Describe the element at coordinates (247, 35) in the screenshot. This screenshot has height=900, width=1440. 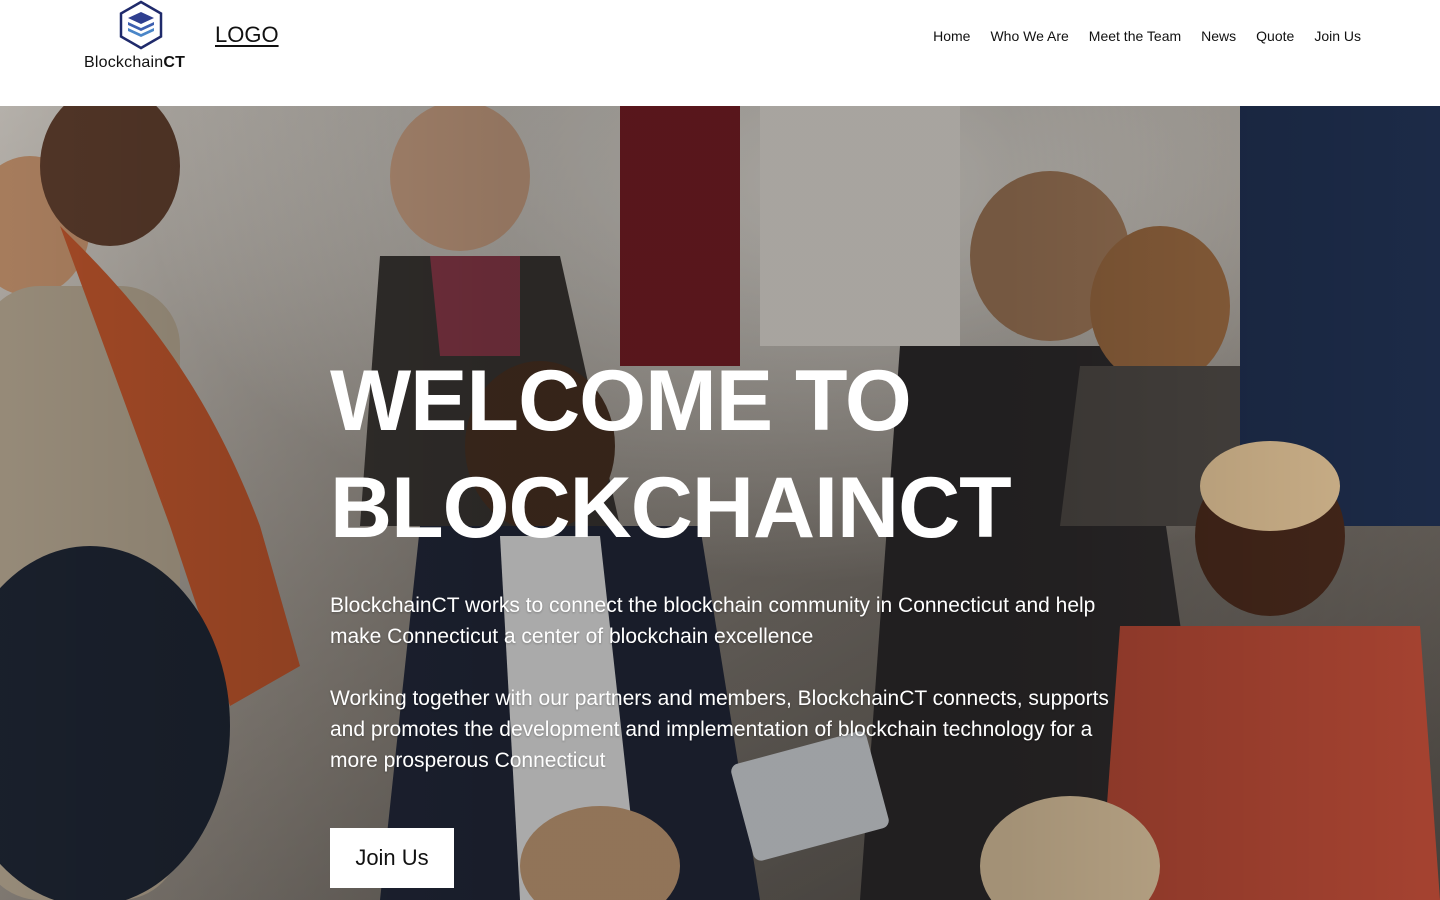
I see `logo-link: LOGO` at that location.